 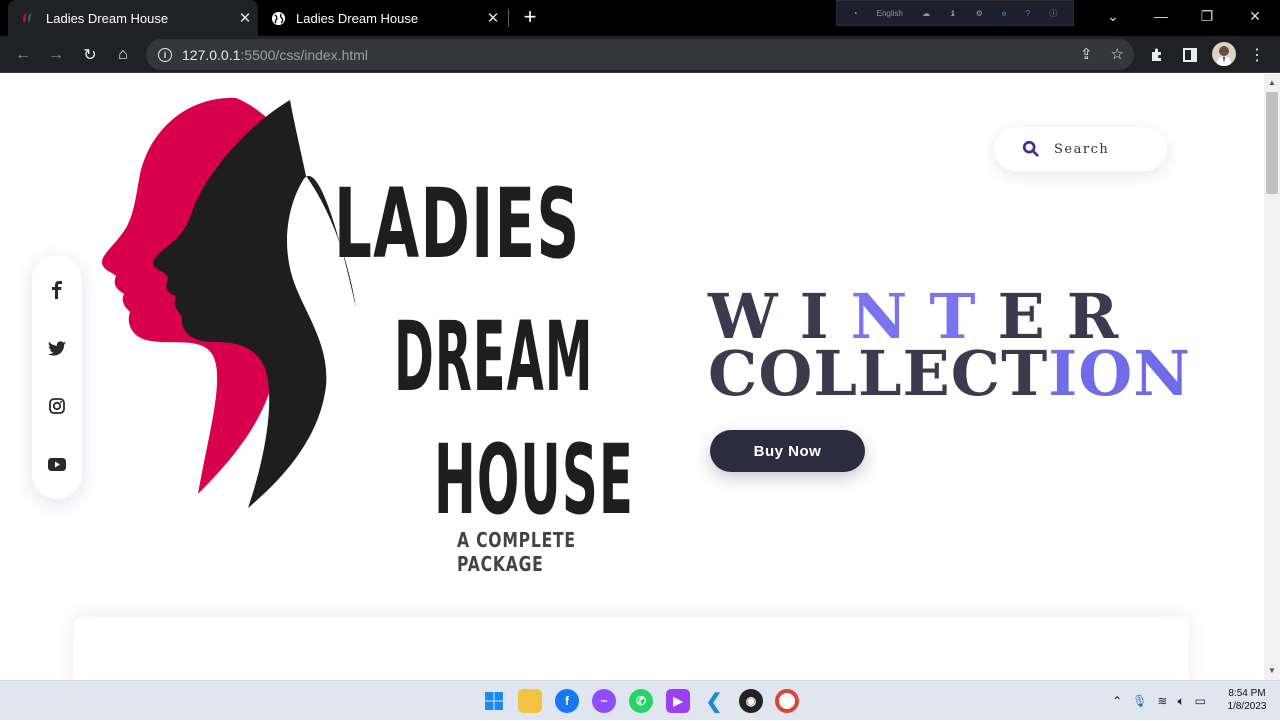 I want to click on youtube-icon, so click(x=57, y=464).